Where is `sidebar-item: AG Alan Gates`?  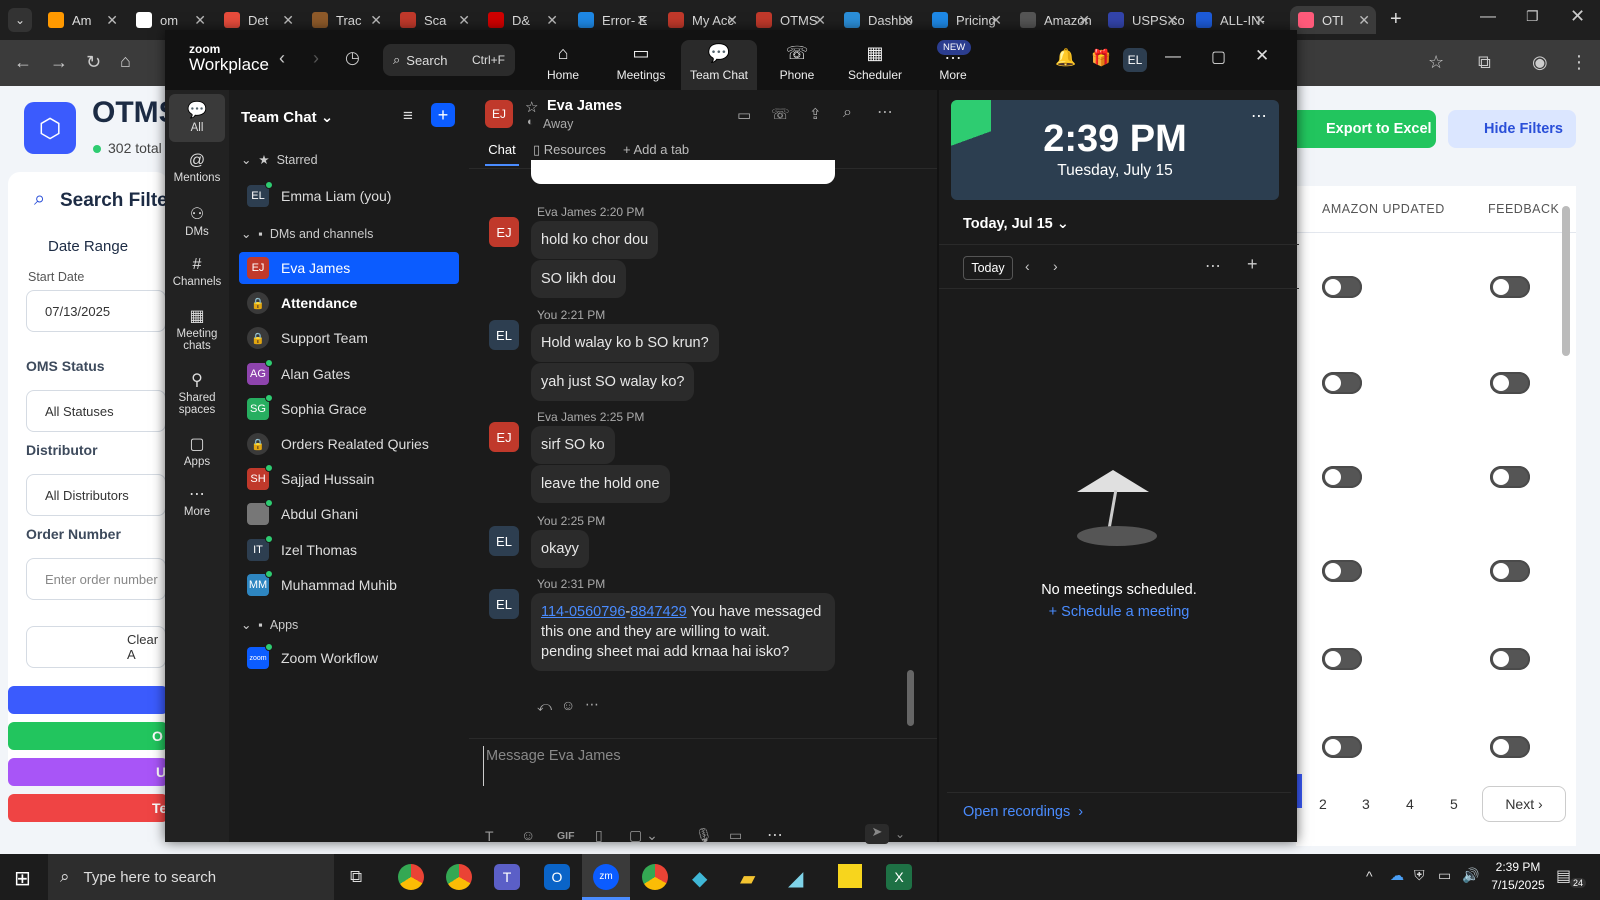 sidebar-item: AG Alan Gates is located at coordinates (349, 374).